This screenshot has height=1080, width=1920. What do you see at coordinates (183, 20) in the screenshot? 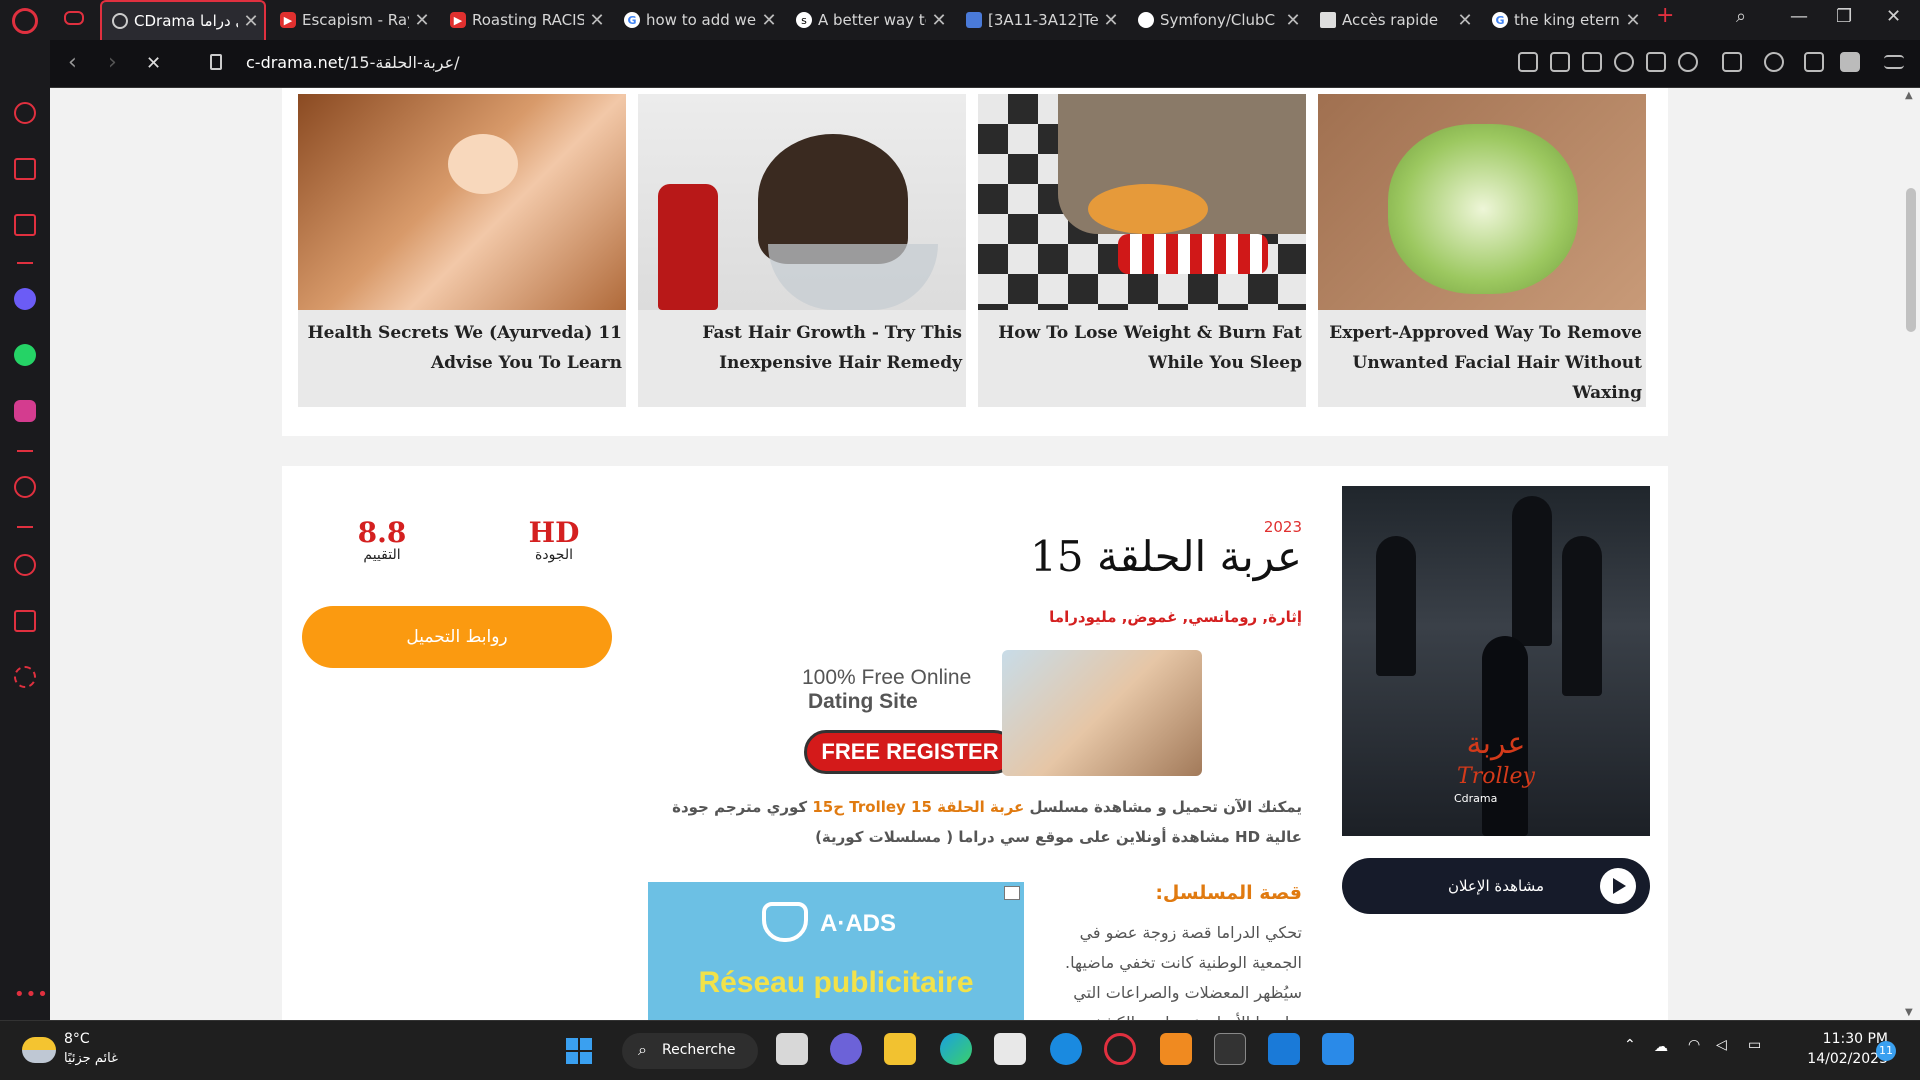
I see `tab-cdrama: CDrama سي دراما ✕` at bounding box center [183, 20].